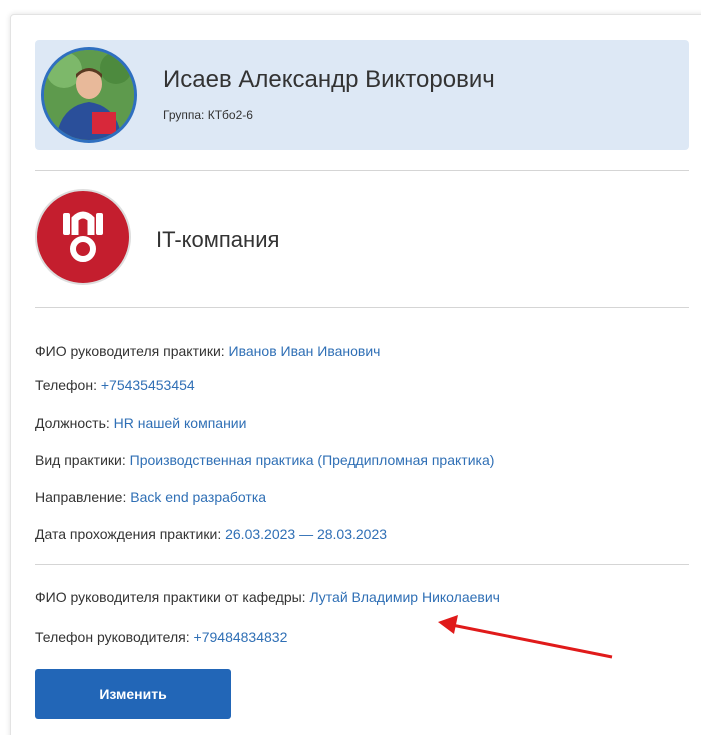 This screenshot has width=701, height=735. I want to click on department-manager-value: Лутай Владимир Николаевич, so click(404, 597).